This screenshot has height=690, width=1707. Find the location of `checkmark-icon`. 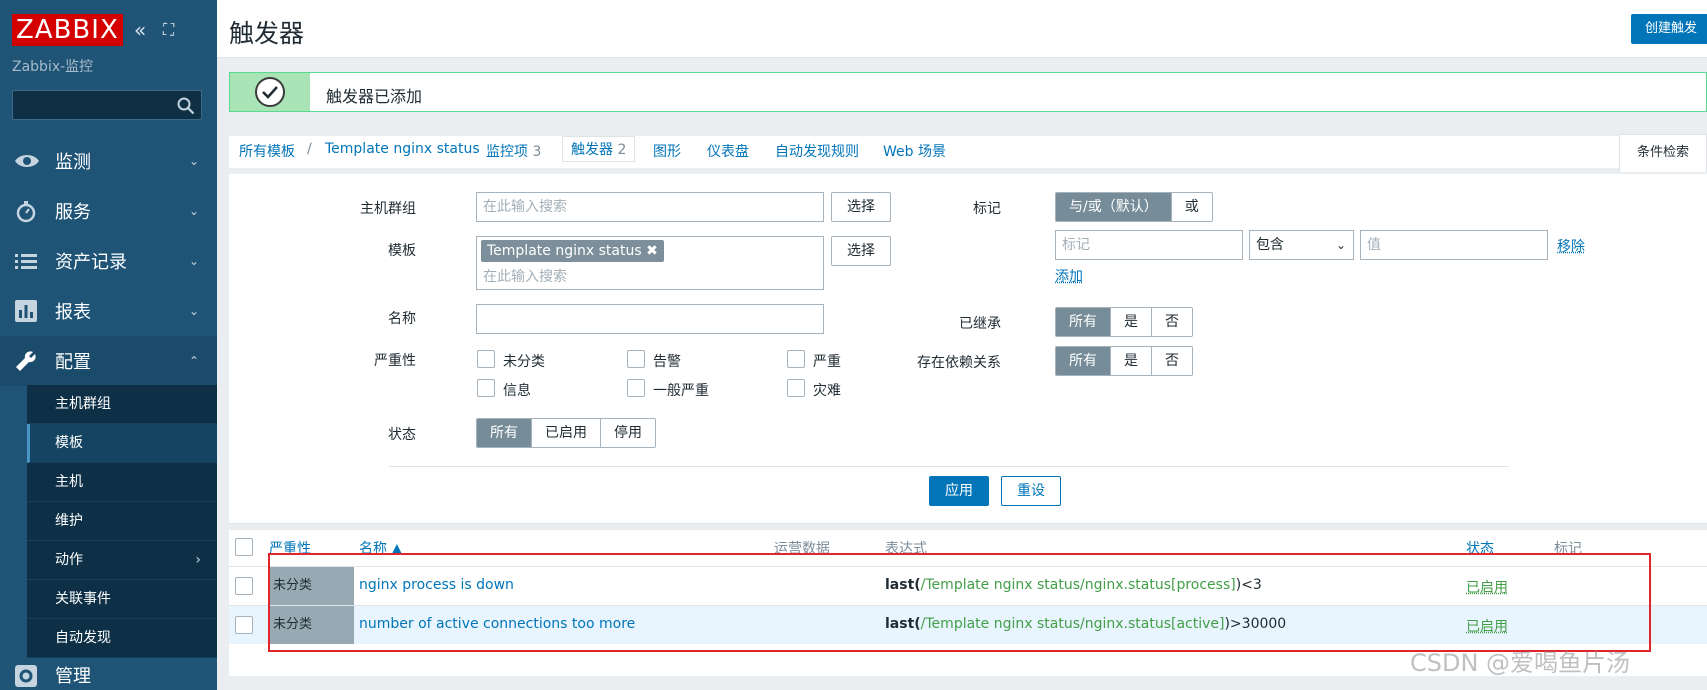

checkmark-icon is located at coordinates (270, 92).